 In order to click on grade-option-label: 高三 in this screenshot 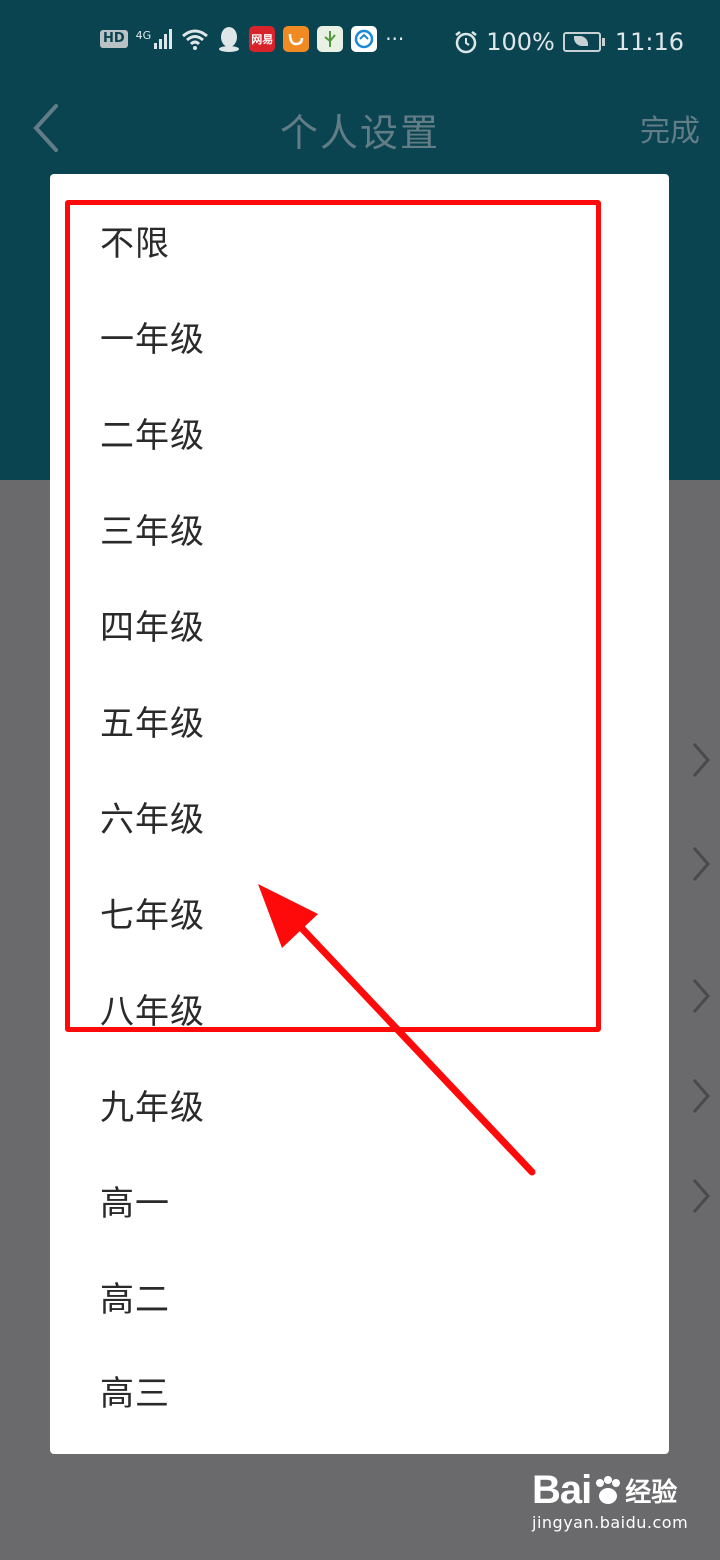, I will do `click(135, 1393)`.